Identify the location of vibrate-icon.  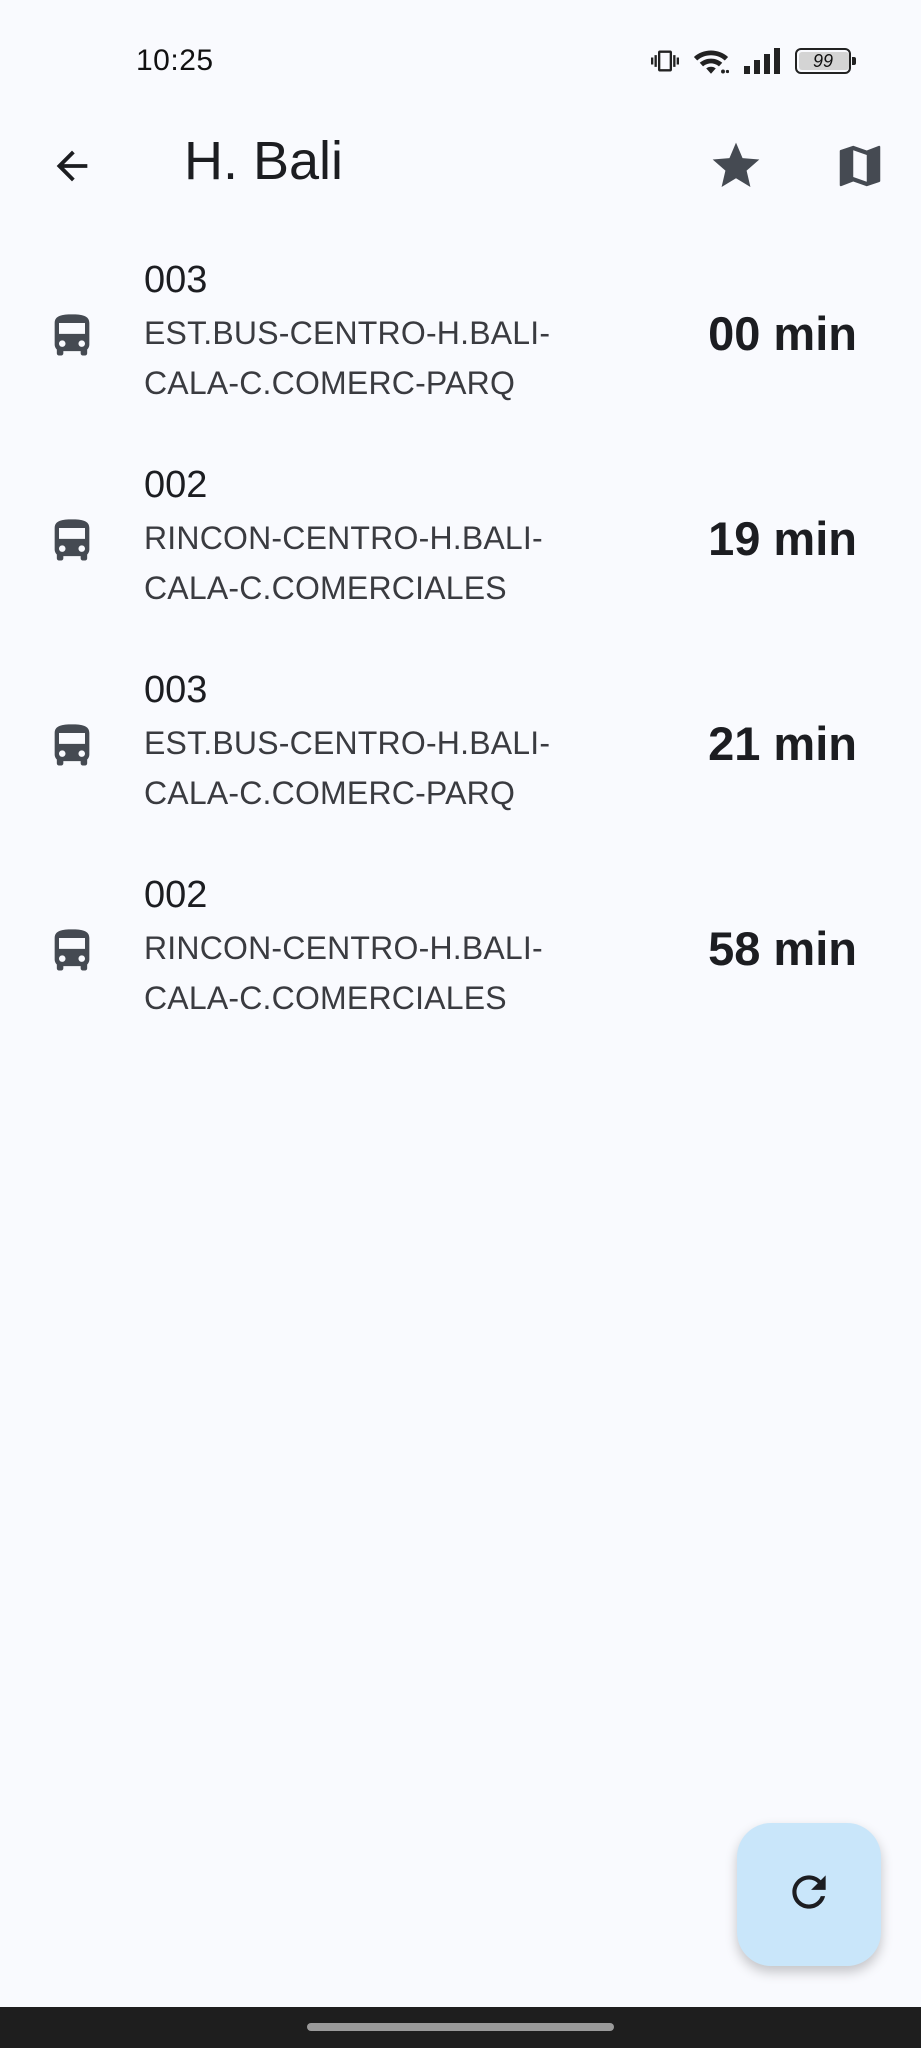
(665, 61).